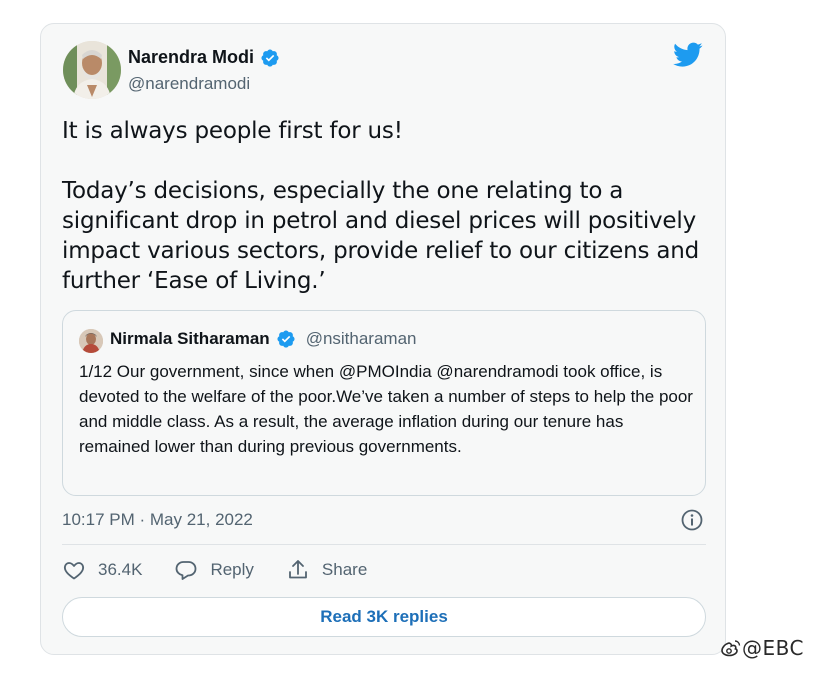 The height and width of the screenshot is (687, 822). I want to click on share-button: Share, so click(326, 570).